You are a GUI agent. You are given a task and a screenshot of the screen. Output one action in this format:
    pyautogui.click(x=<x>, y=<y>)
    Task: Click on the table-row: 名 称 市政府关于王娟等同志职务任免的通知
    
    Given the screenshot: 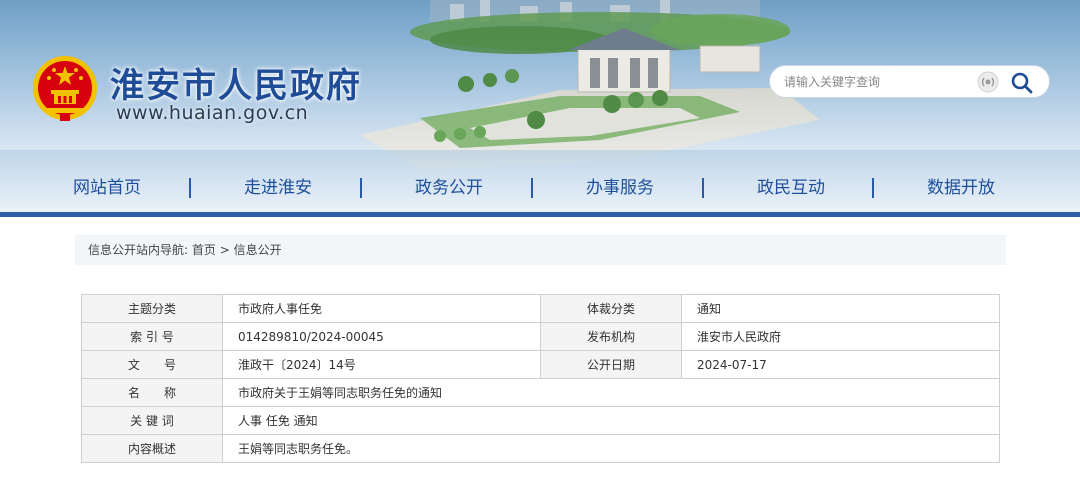 What is the action you would take?
    pyautogui.click(x=540, y=392)
    